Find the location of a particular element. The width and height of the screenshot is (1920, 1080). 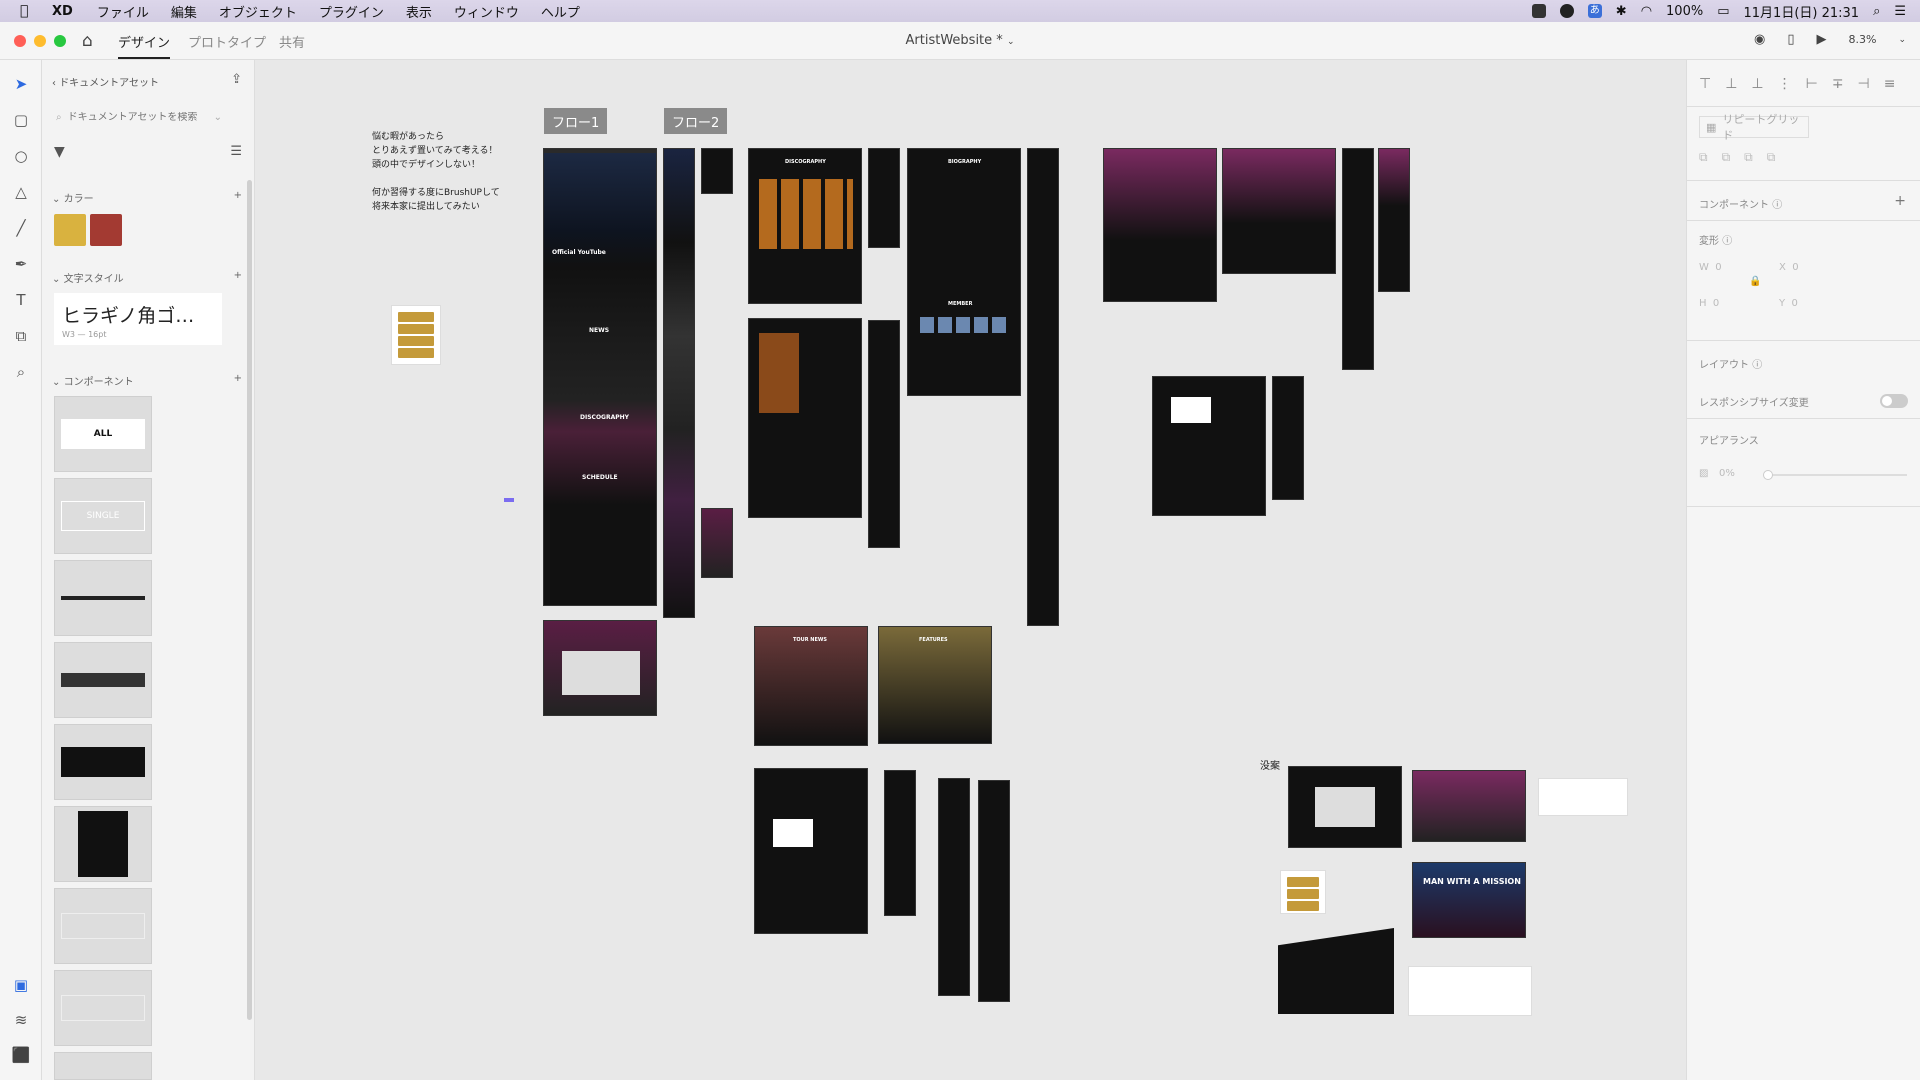

assets-panel-icon: ▣ is located at coordinates (21, 985).